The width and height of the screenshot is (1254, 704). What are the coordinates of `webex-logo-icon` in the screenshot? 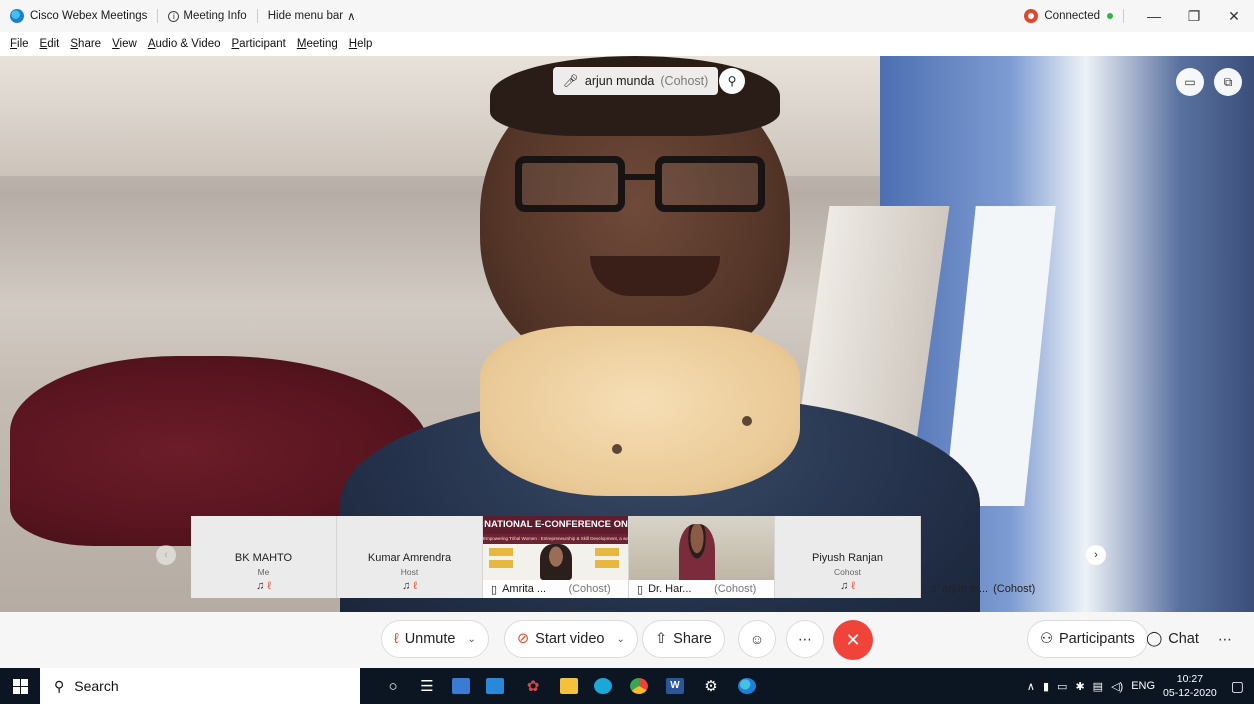 It's located at (17, 16).